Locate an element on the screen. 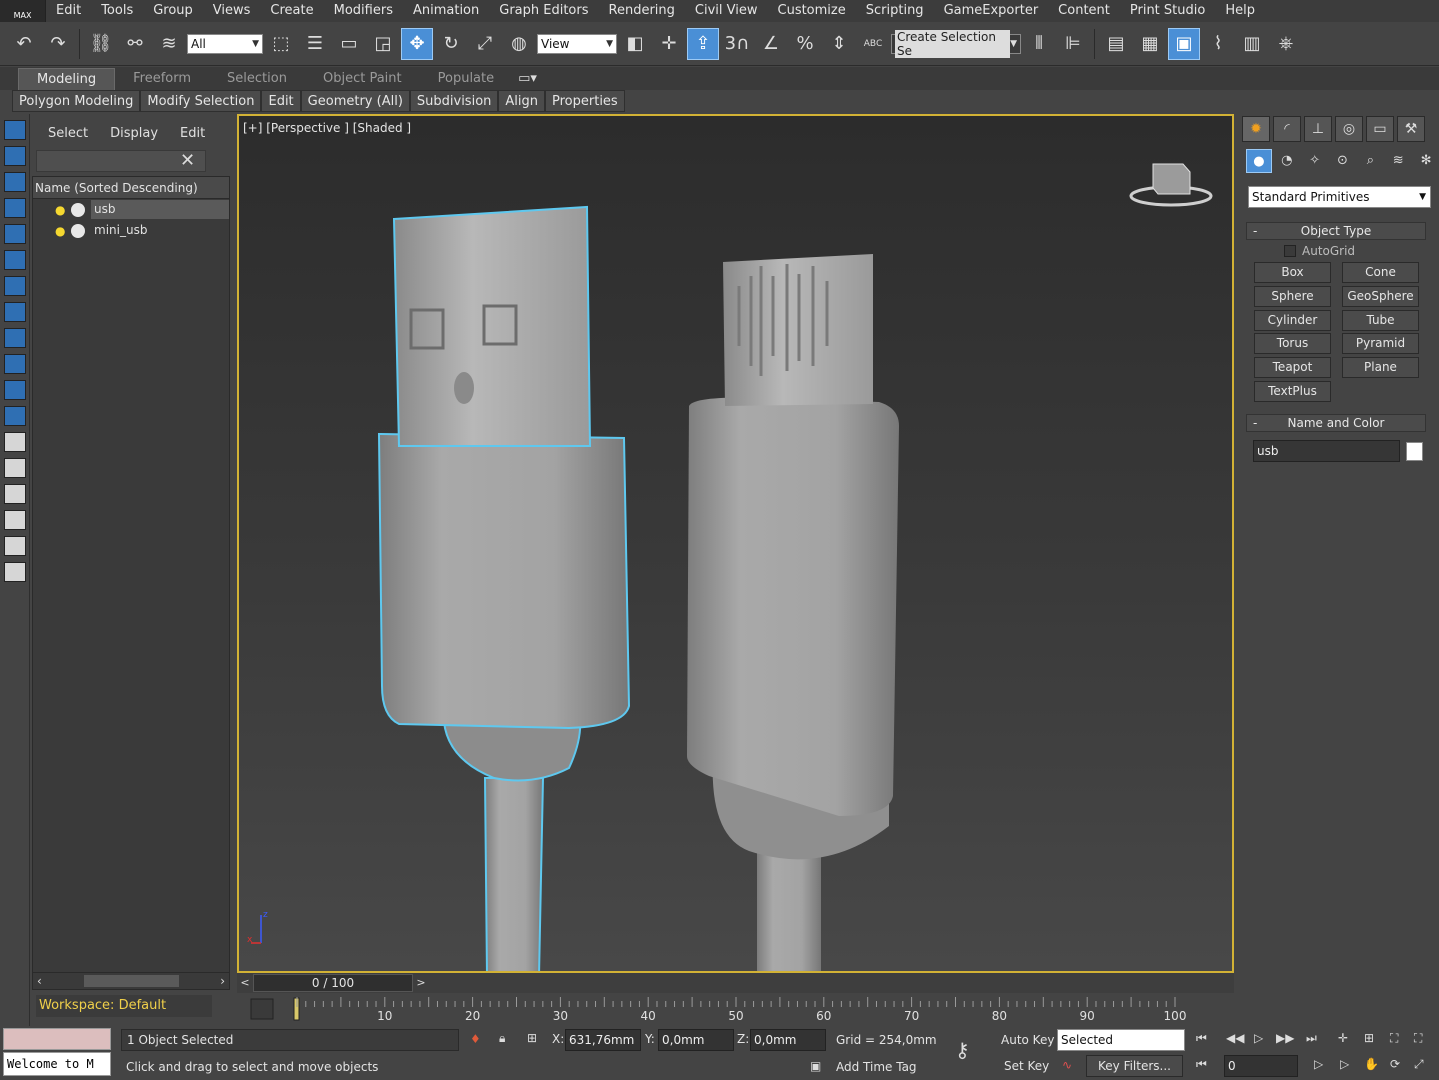  geometry-all-button: Geometry (All) is located at coordinates (355, 101).